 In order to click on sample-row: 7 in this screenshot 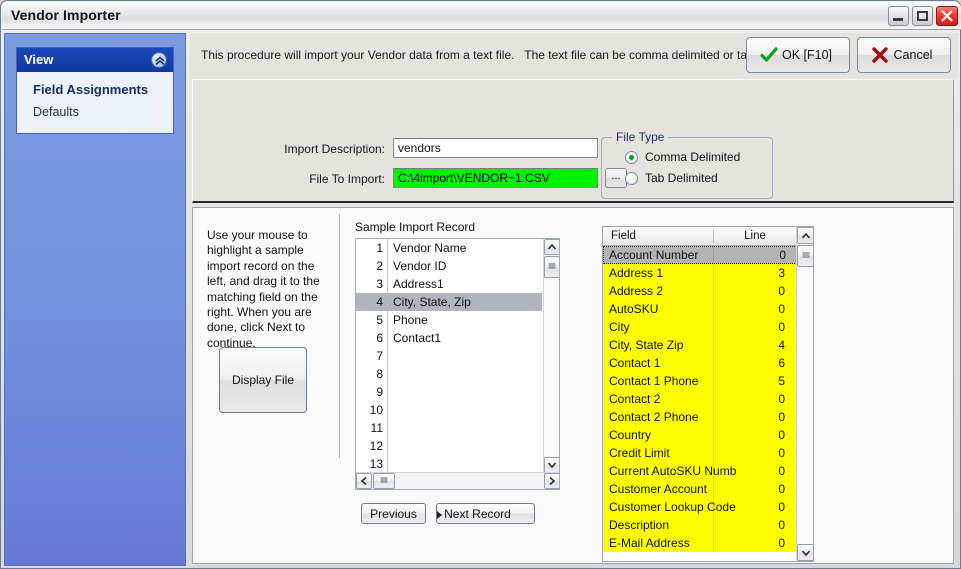, I will do `click(449, 356)`.